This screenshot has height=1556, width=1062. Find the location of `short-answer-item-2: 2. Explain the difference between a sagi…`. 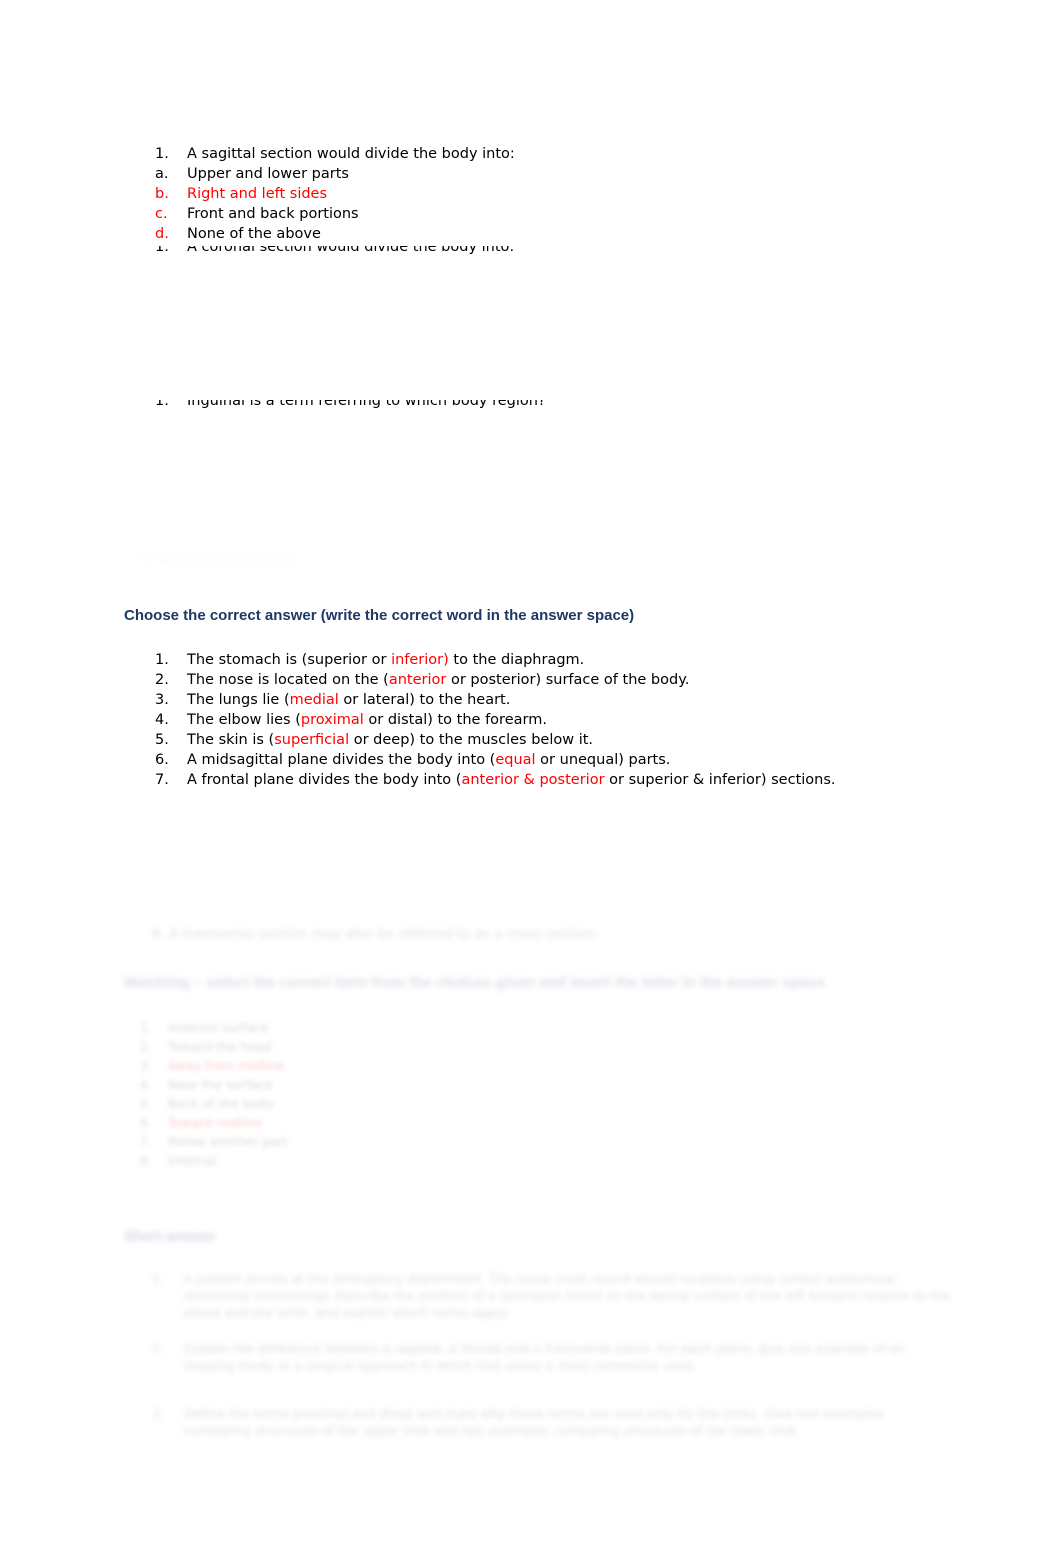

short-answer-item-2: 2. Explain the difference between a sagi… is located at coordinates (547, 1357).